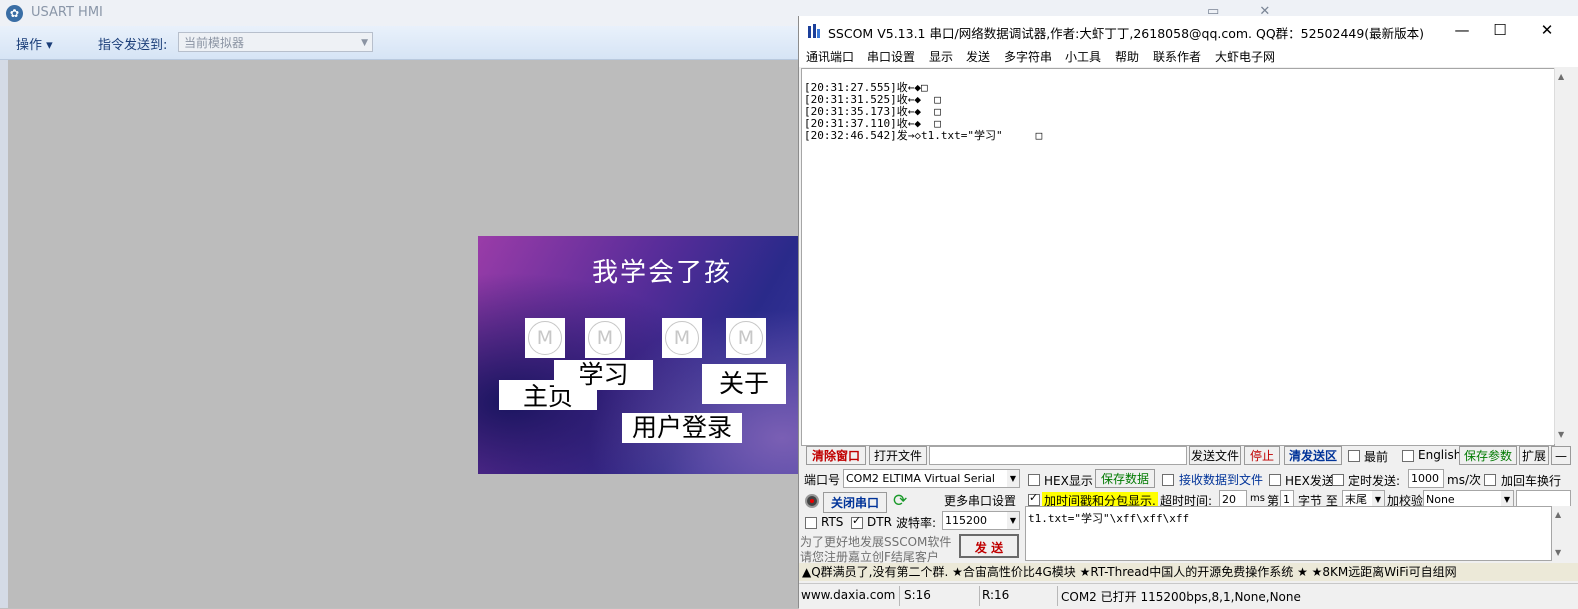 The image size is (1578, 609). I want to click on menu-display: 显示, so click(941, 56).